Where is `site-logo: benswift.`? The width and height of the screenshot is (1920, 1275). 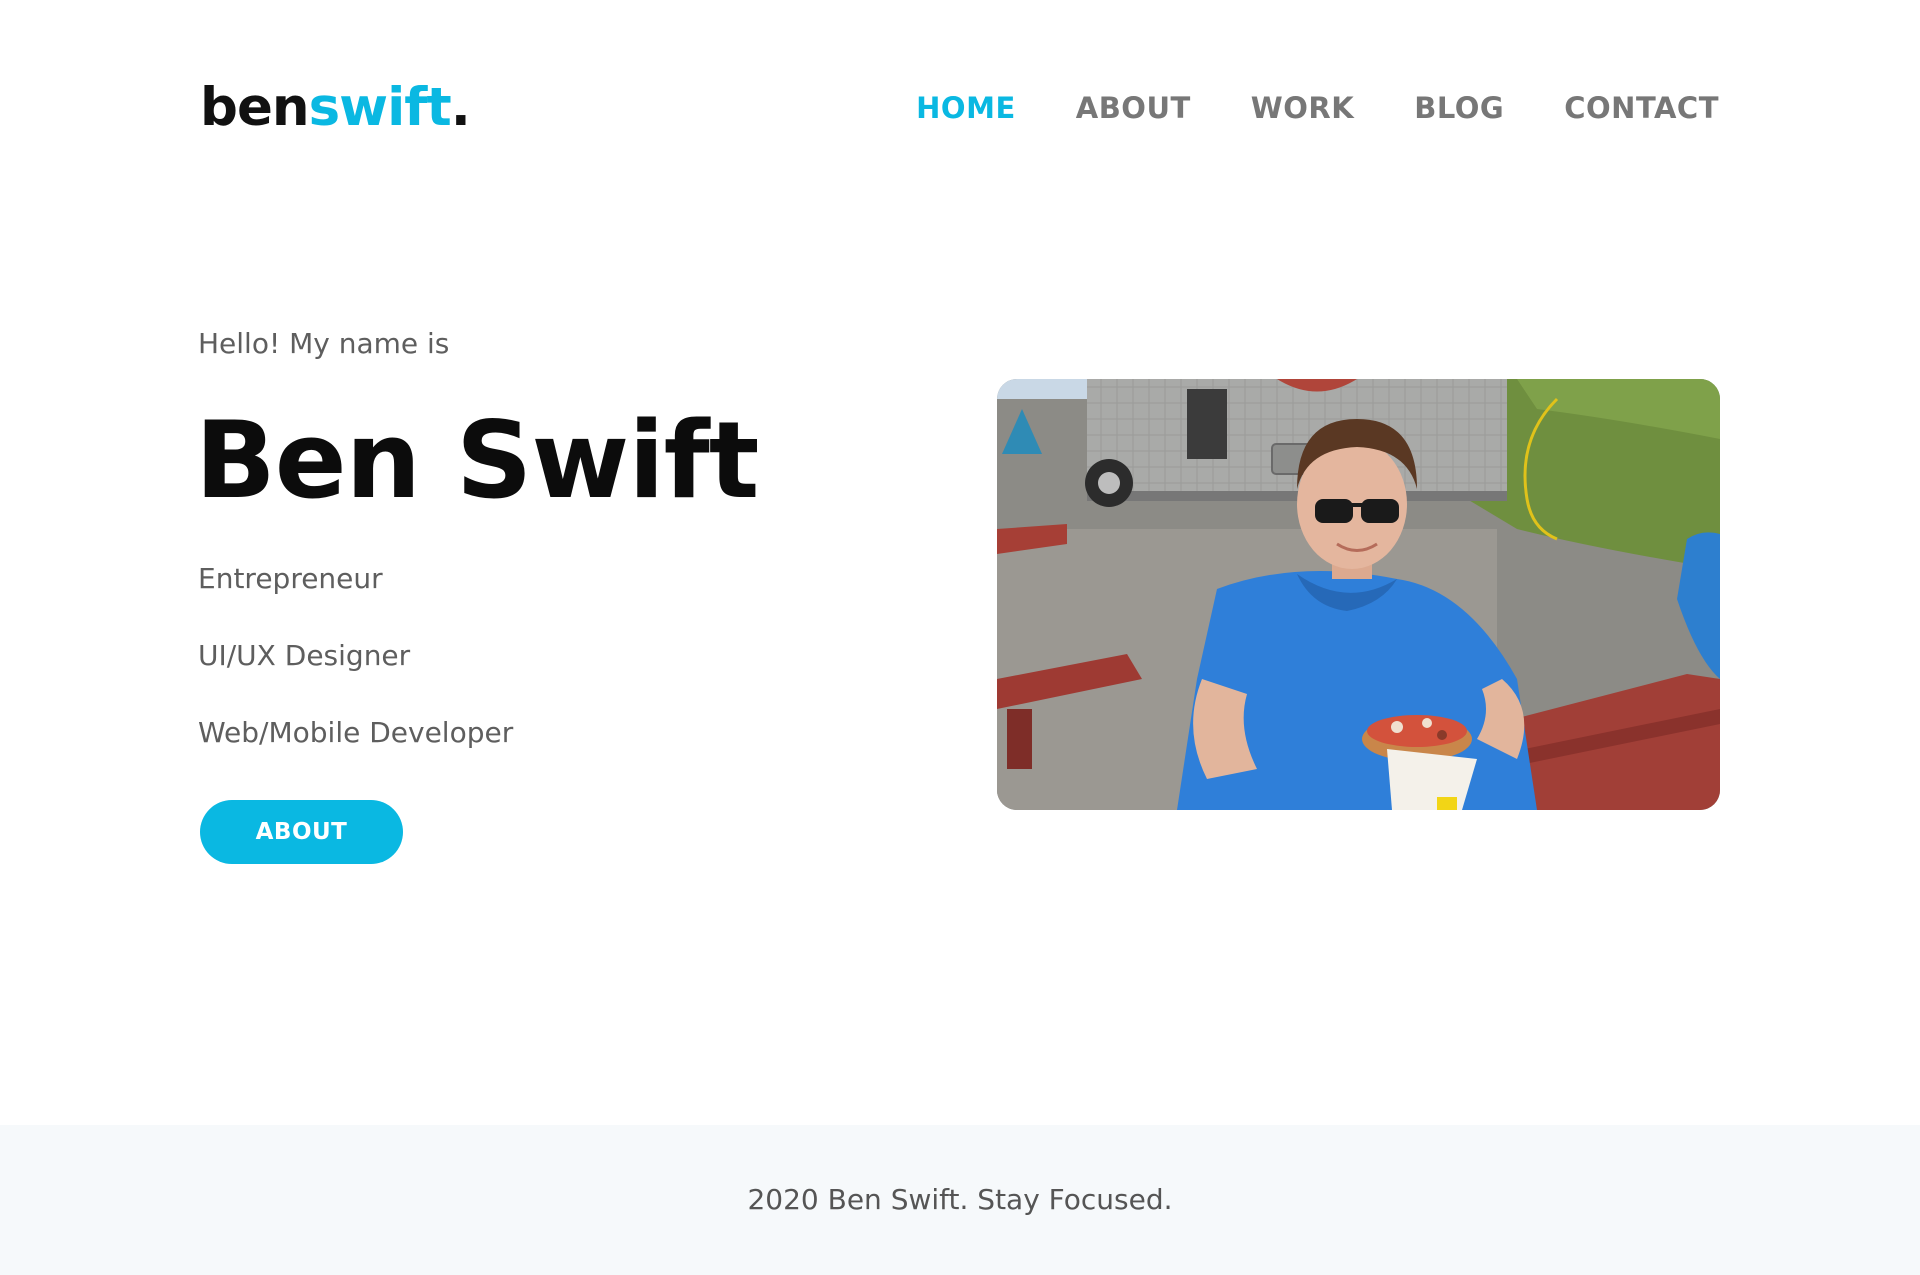 site-logo: benswift. is located at coordinates (335, 108).